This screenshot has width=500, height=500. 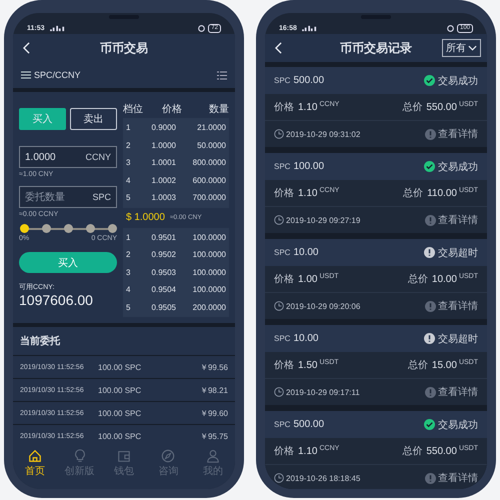 I want to click on wallet-icon, so click(x=124, y=455).